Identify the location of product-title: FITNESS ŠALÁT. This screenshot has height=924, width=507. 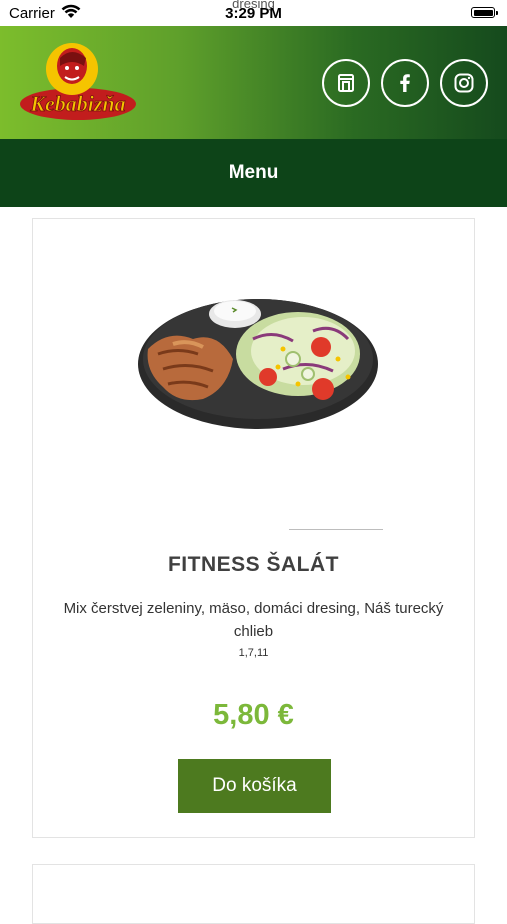
(253, 564).